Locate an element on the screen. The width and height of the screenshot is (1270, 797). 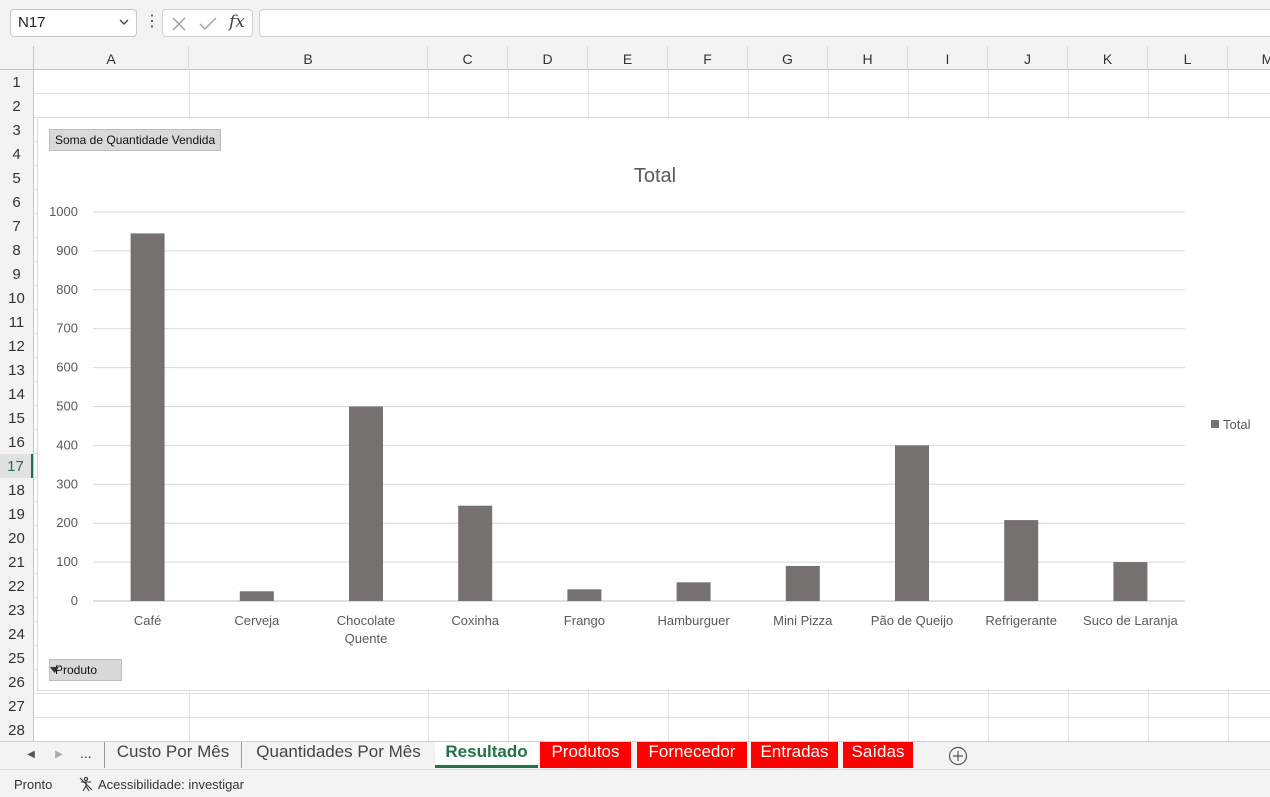
column-header-i: I is located at coordinates (948, 58).